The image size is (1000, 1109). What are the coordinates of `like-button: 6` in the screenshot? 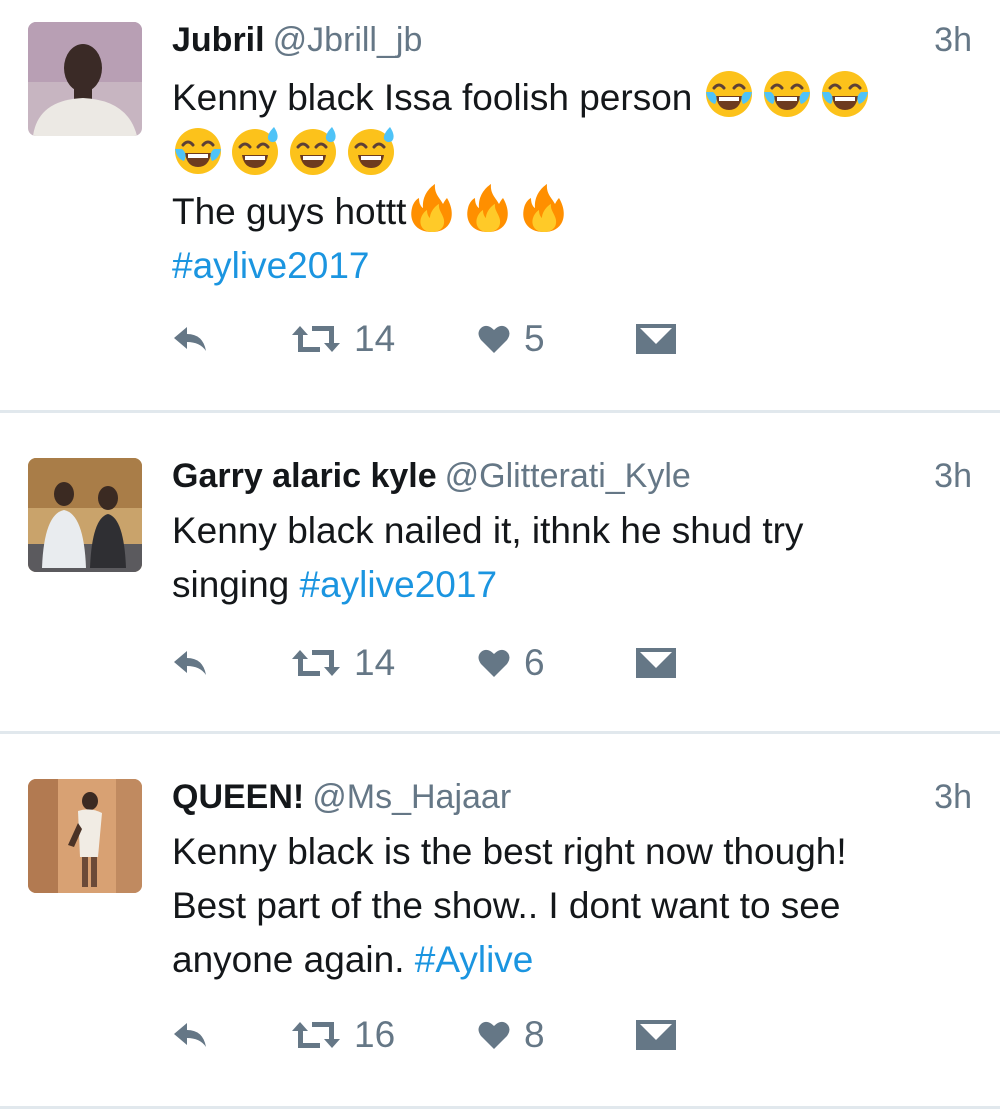 It's located at (557, 663).